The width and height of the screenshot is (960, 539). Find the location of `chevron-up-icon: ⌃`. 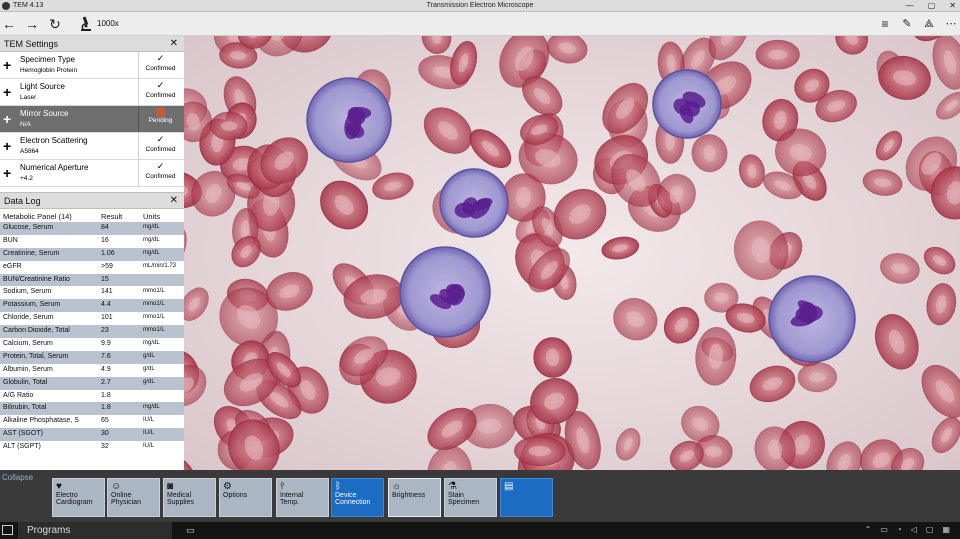

chevron-up-icon: ⌃ is located at coordinates (868, 529).